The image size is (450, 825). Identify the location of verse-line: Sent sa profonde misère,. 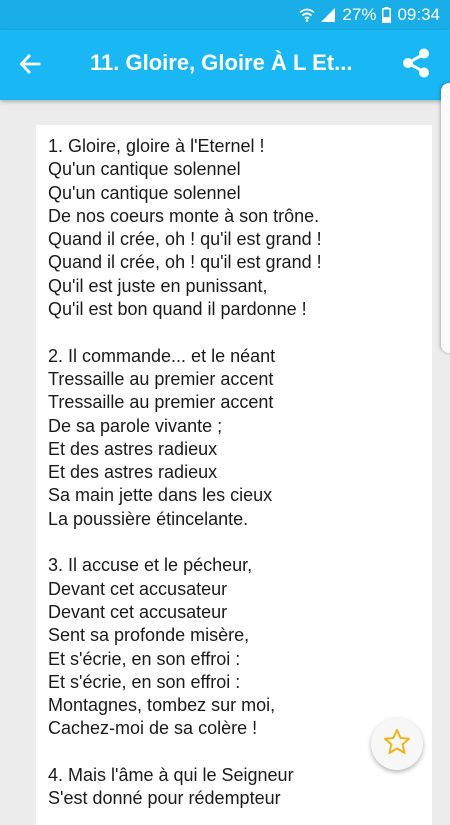
(149, 635).